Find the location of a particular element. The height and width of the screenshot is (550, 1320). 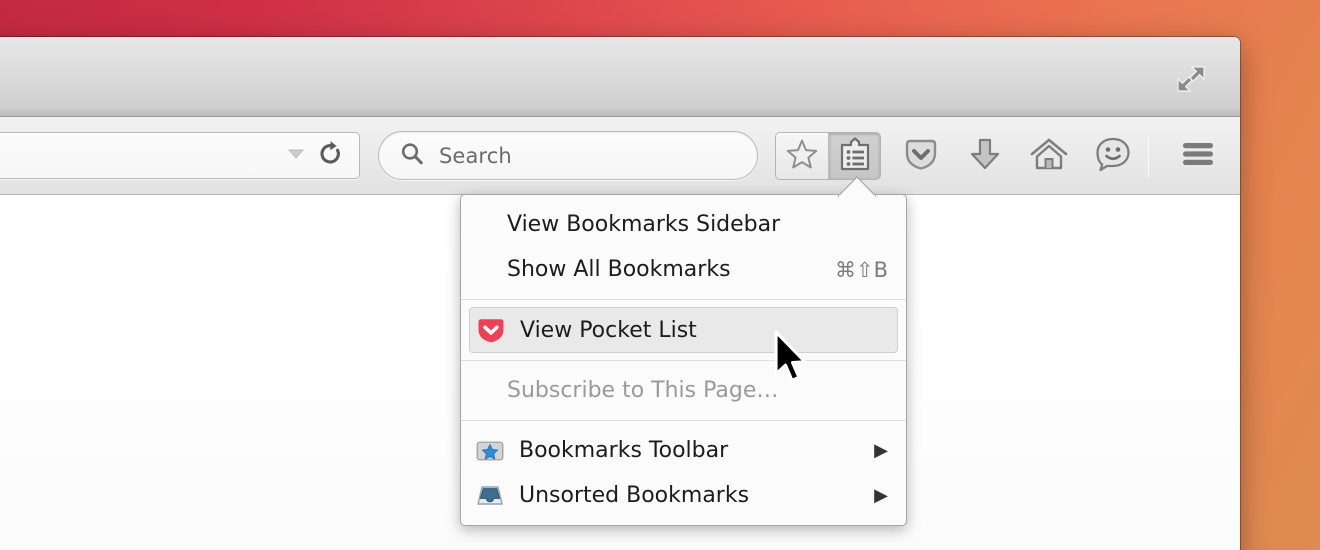

bookmark-button-group is located at coordinates (828, 156).